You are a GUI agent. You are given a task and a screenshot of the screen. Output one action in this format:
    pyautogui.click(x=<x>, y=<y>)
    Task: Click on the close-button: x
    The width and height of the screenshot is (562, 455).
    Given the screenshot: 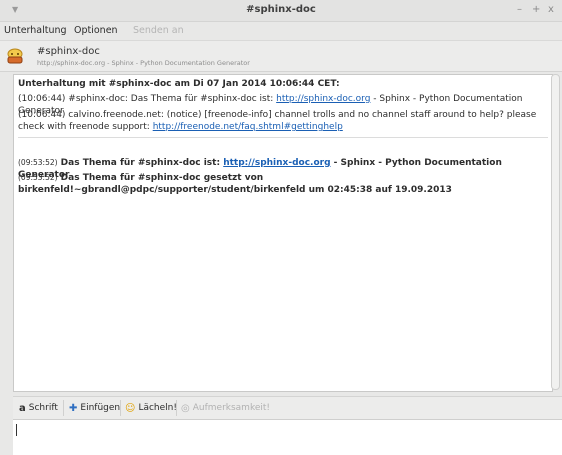 What is the action you would take?
    pyautogui.click(x=551, y=9)
    